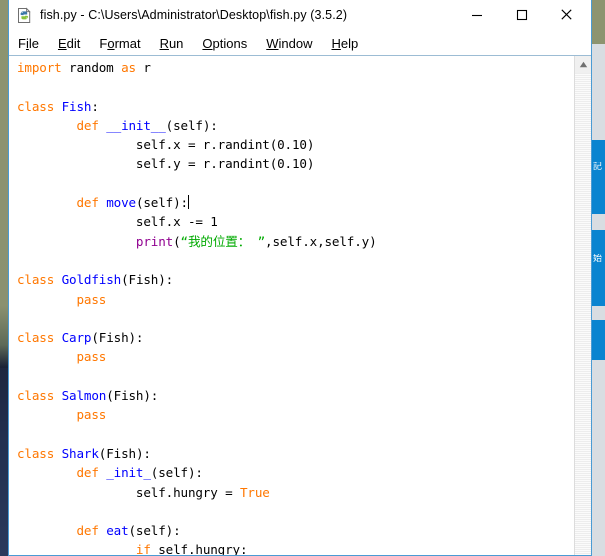 The image size is (605, 556). I want to click on code-line: def move(self):, so click(132, 203).